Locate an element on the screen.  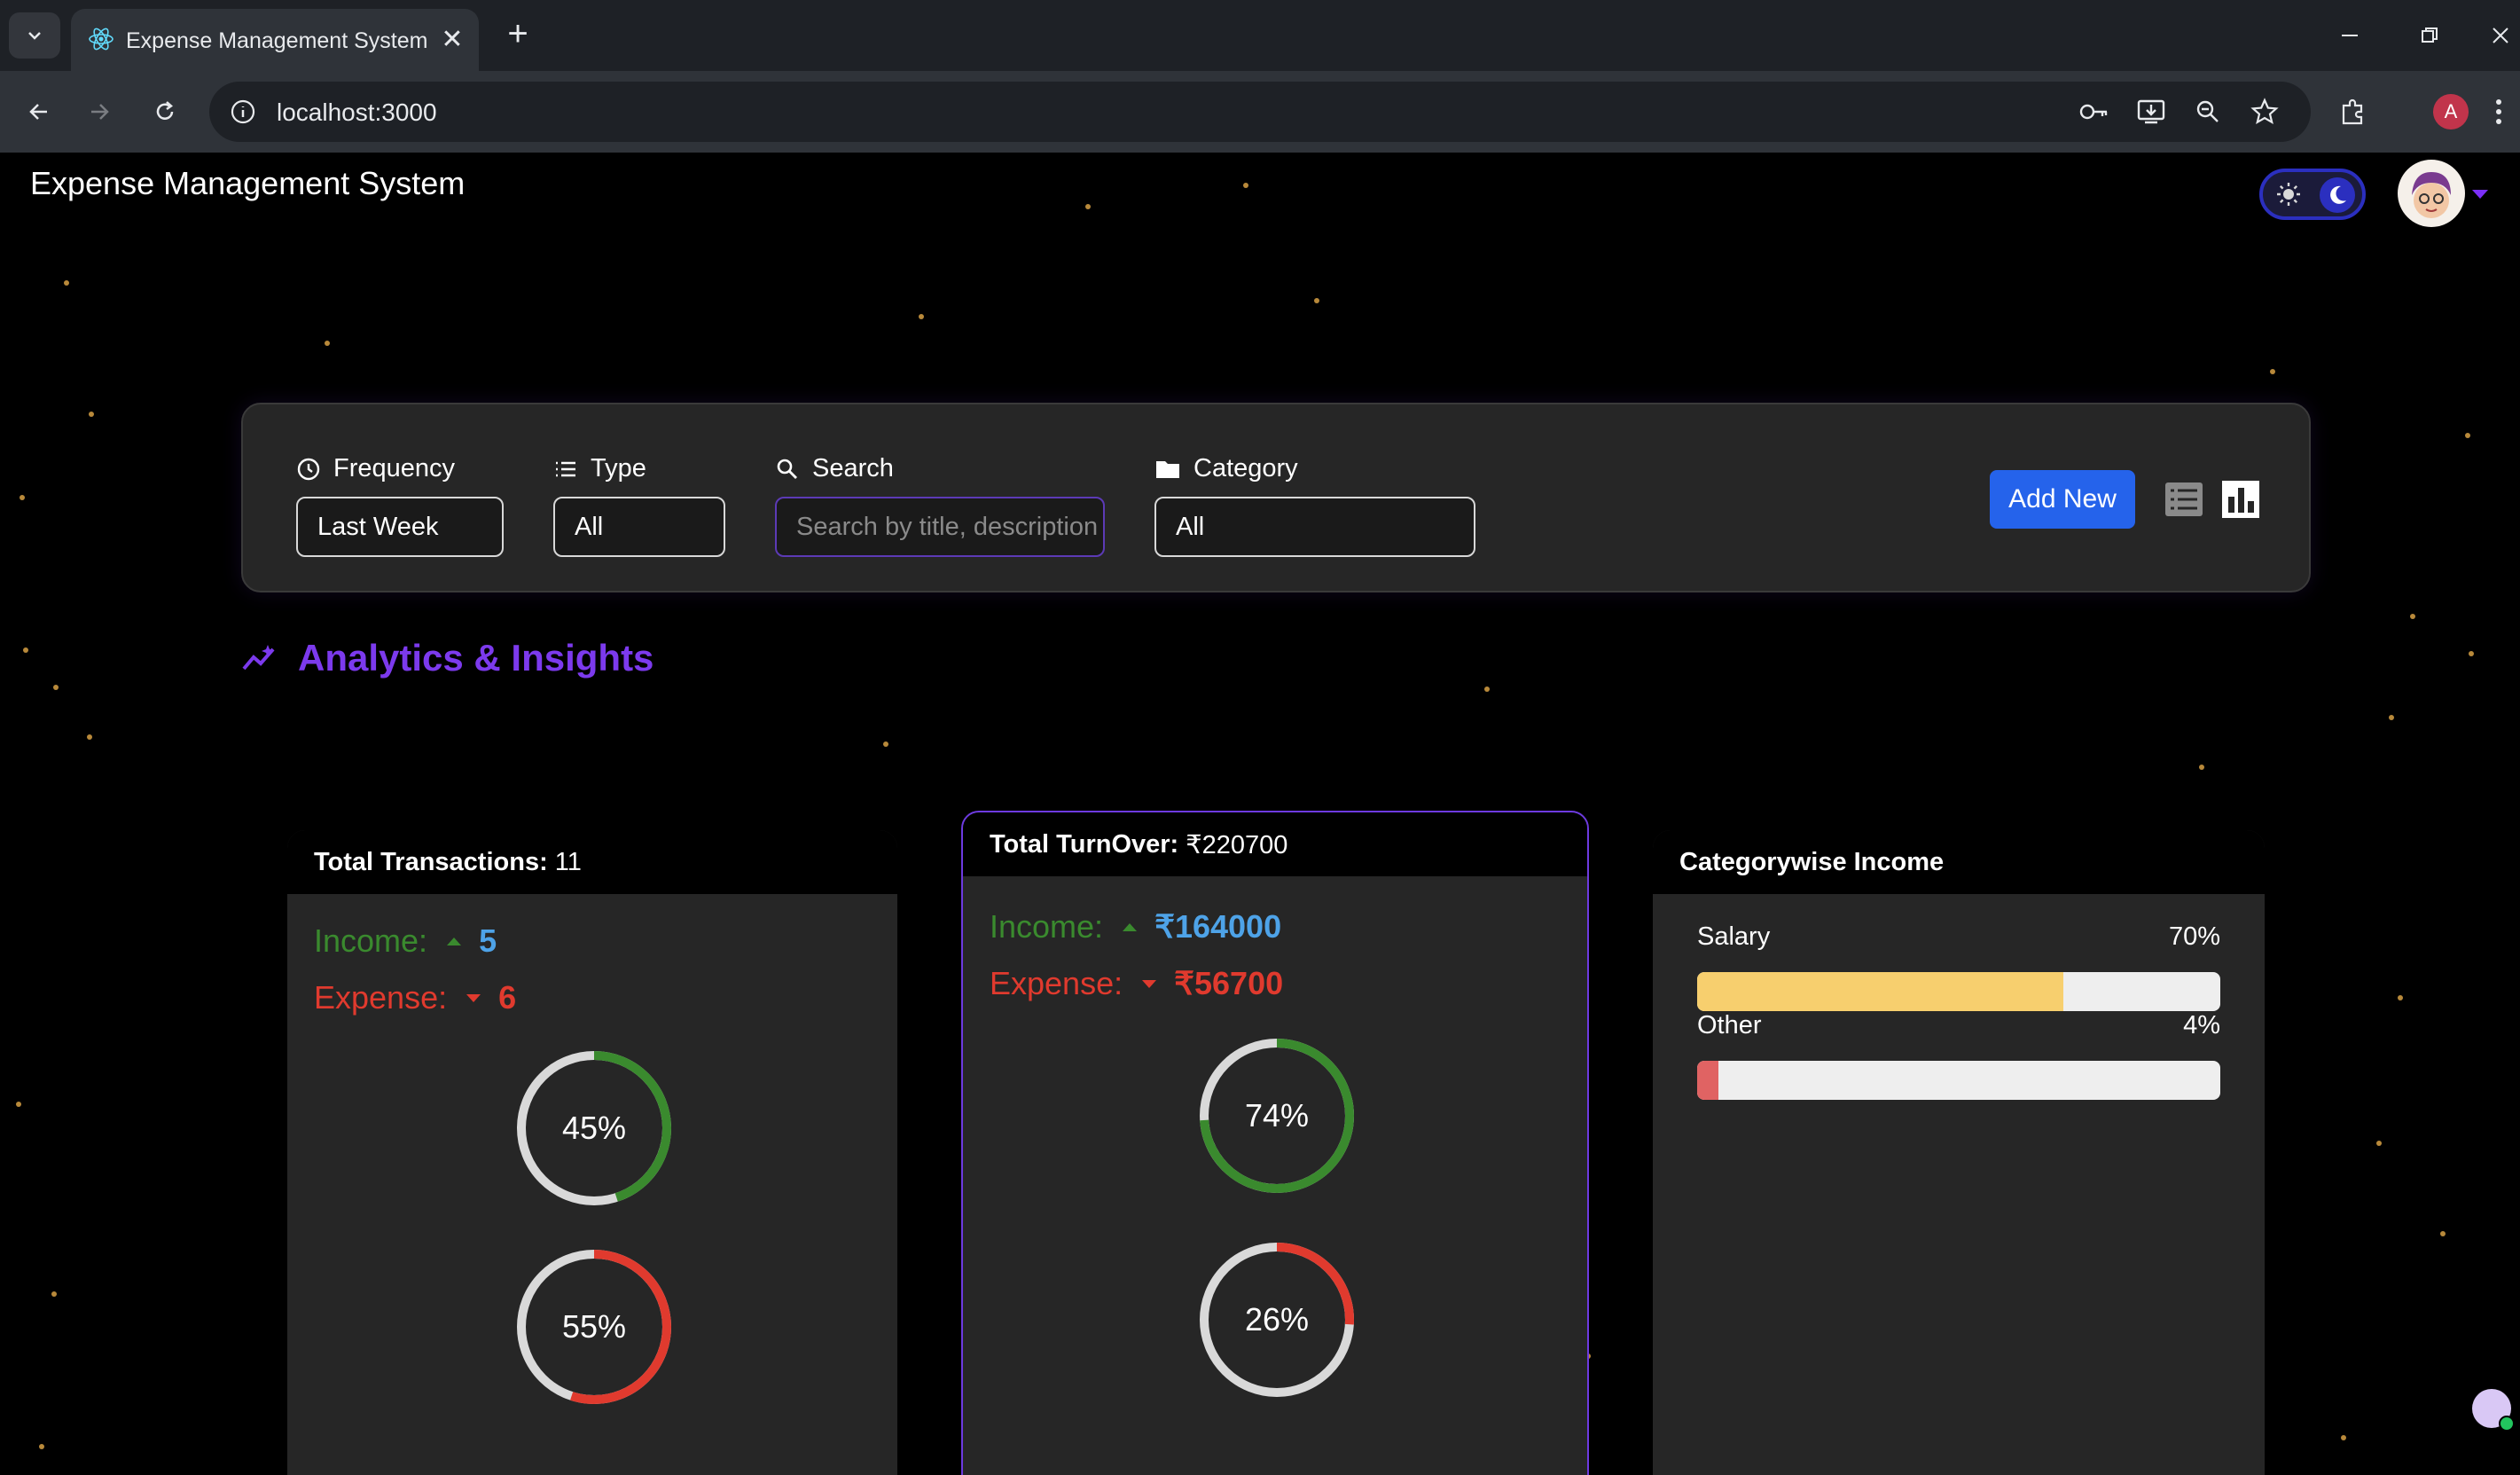
browser-tab: Expense Management System ✕ is located at coordinates (275, 40).